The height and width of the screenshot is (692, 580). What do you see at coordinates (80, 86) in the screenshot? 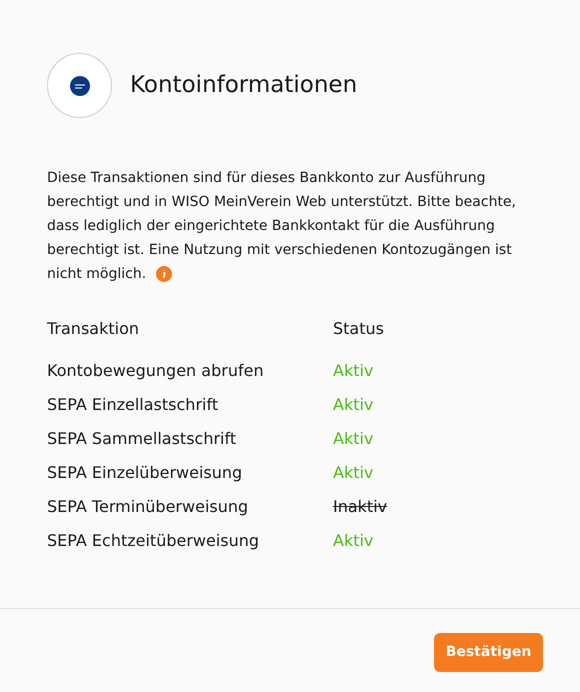
I see `bank-logo-icon` at bounding box center [80, 86].